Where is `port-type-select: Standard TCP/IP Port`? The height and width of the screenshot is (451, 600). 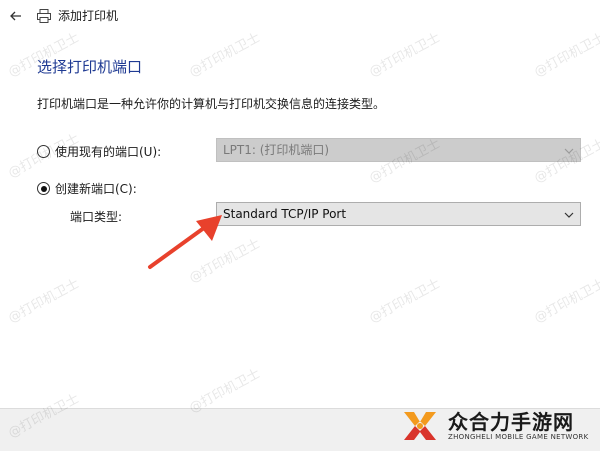
port-type-select: Standard TCP/IP Port is located at coordinates (398, 214).